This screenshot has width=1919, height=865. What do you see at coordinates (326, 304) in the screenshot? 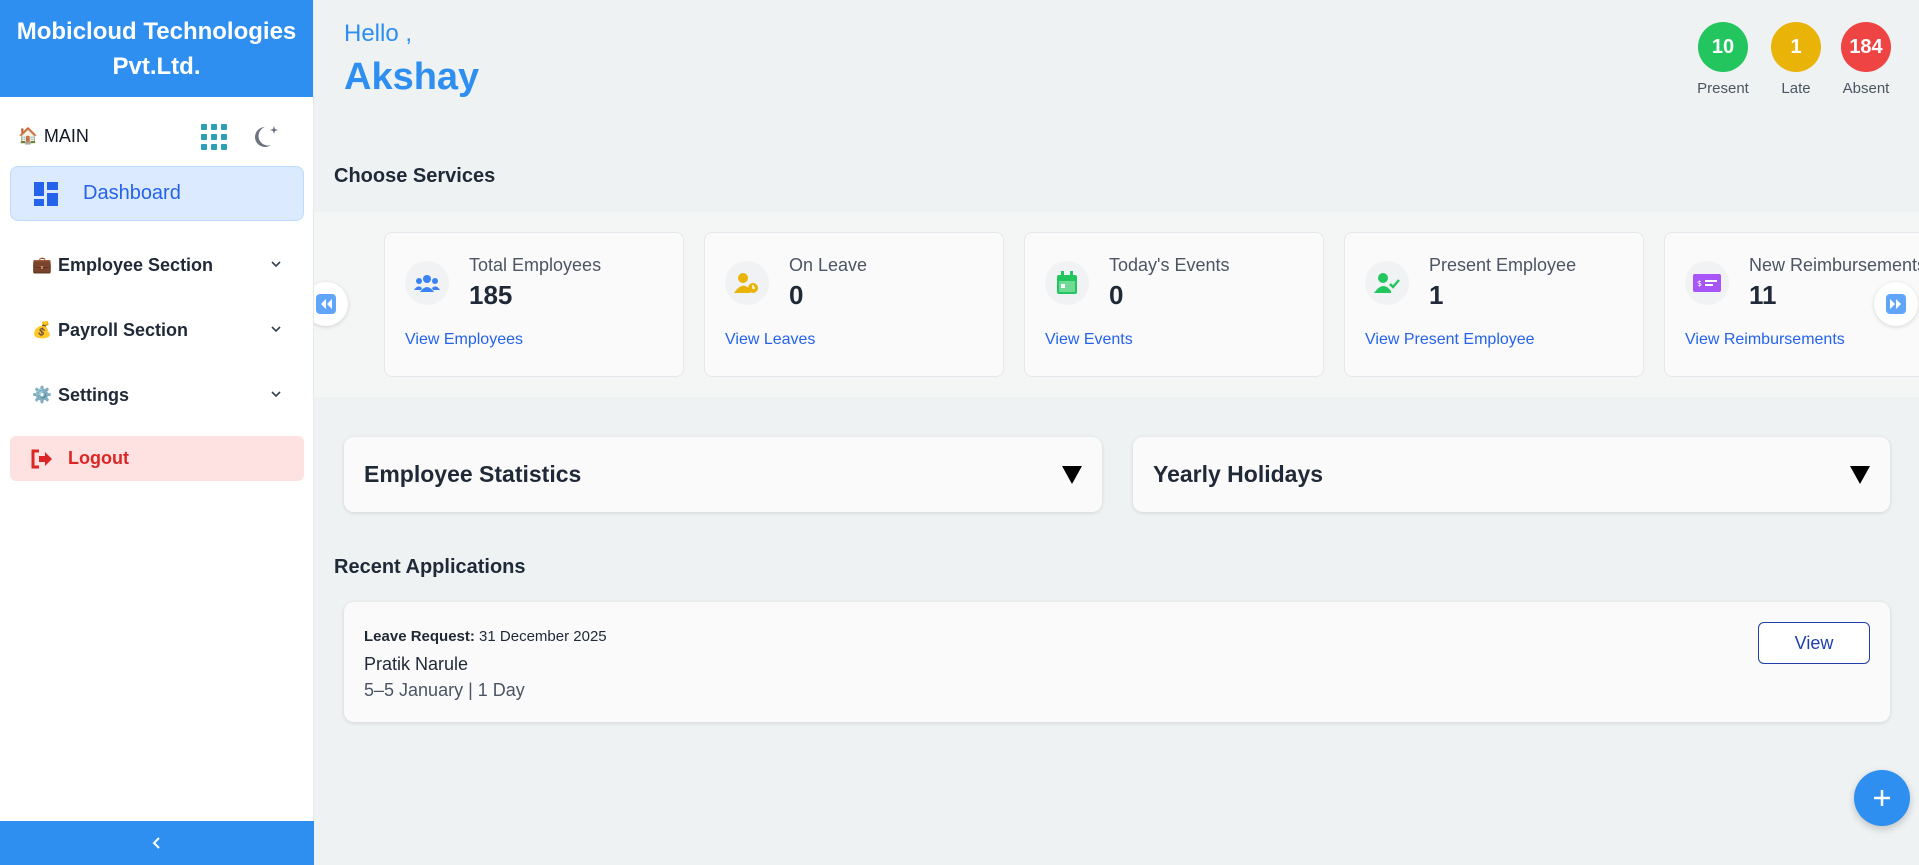
I see `double-chevron-left-icon` at bounding box center [326, 304].